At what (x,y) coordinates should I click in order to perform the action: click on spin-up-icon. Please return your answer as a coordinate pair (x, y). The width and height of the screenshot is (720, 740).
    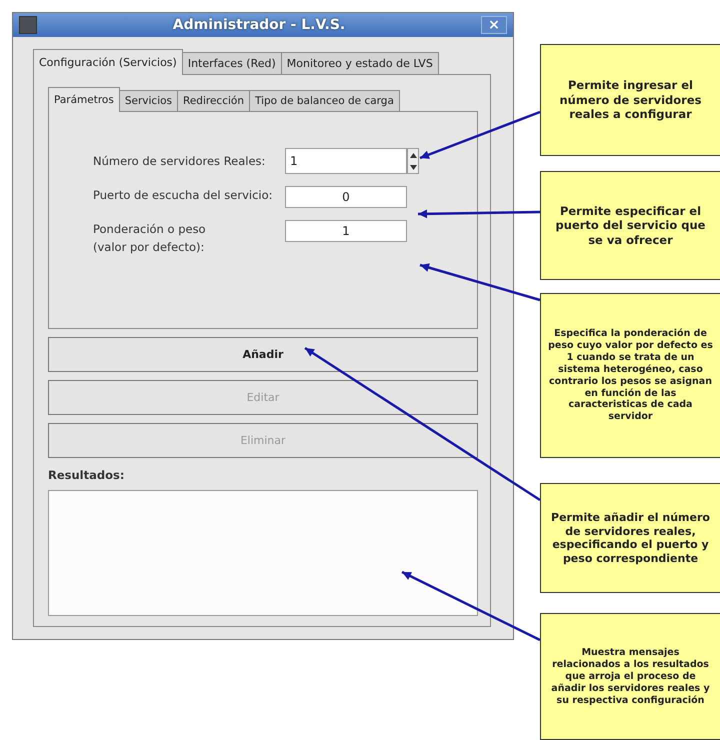
    Looking at the image, I should click on (413, 155).